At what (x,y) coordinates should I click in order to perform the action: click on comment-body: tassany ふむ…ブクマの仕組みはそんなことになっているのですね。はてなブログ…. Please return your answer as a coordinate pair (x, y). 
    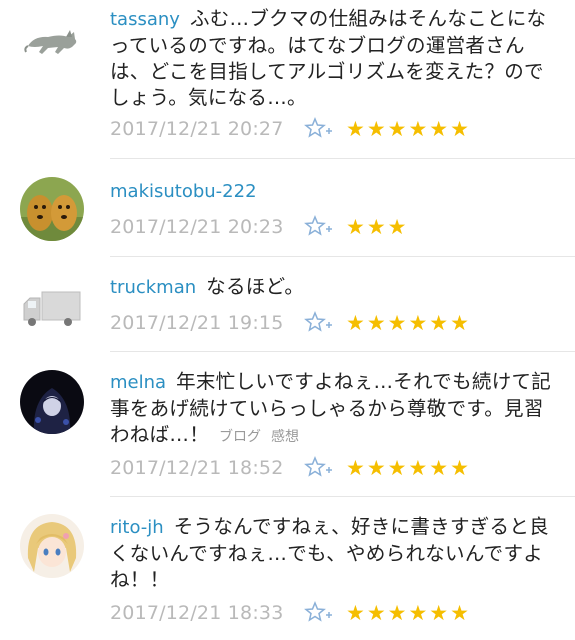
    Looking at the image, I should click on (333, 58).